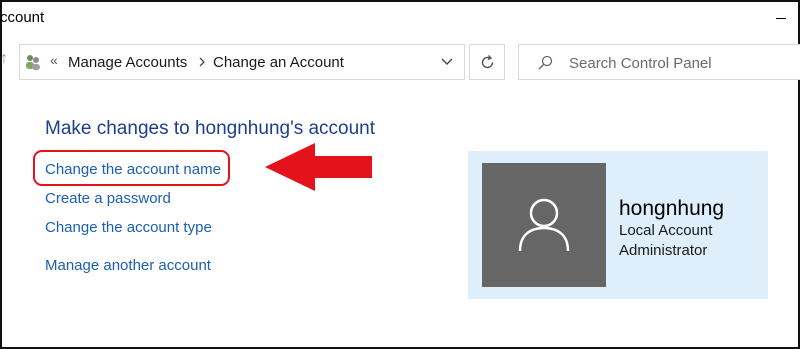  What do you see at coordinates (781, 18) in the screenshot?
I see `minimize-icon` at bounding box center [781, 18].